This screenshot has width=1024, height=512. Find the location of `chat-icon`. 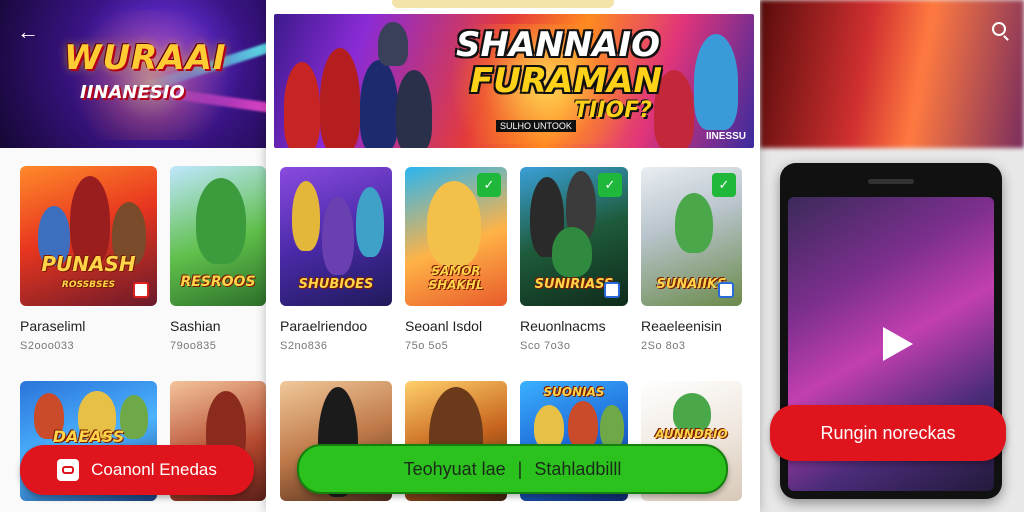

chat-icon is located at coordinates (68, 470).